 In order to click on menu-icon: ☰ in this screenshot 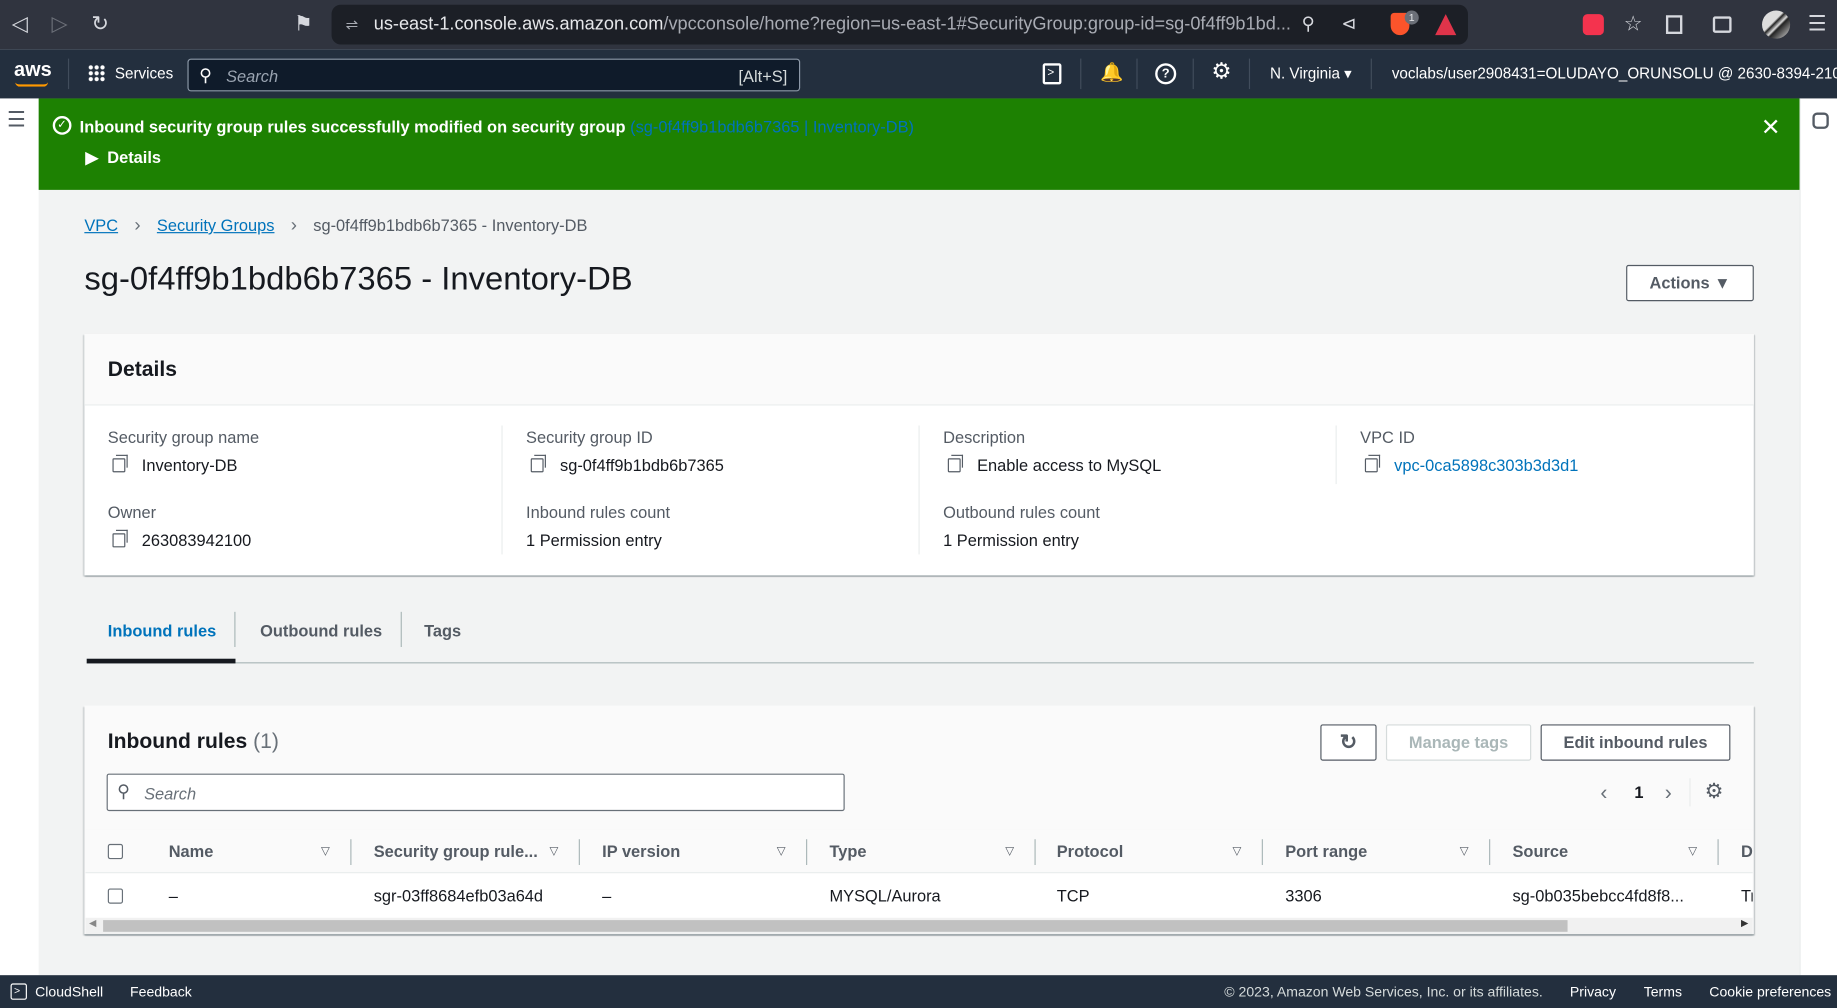, I will do `click(1817, 24)`.